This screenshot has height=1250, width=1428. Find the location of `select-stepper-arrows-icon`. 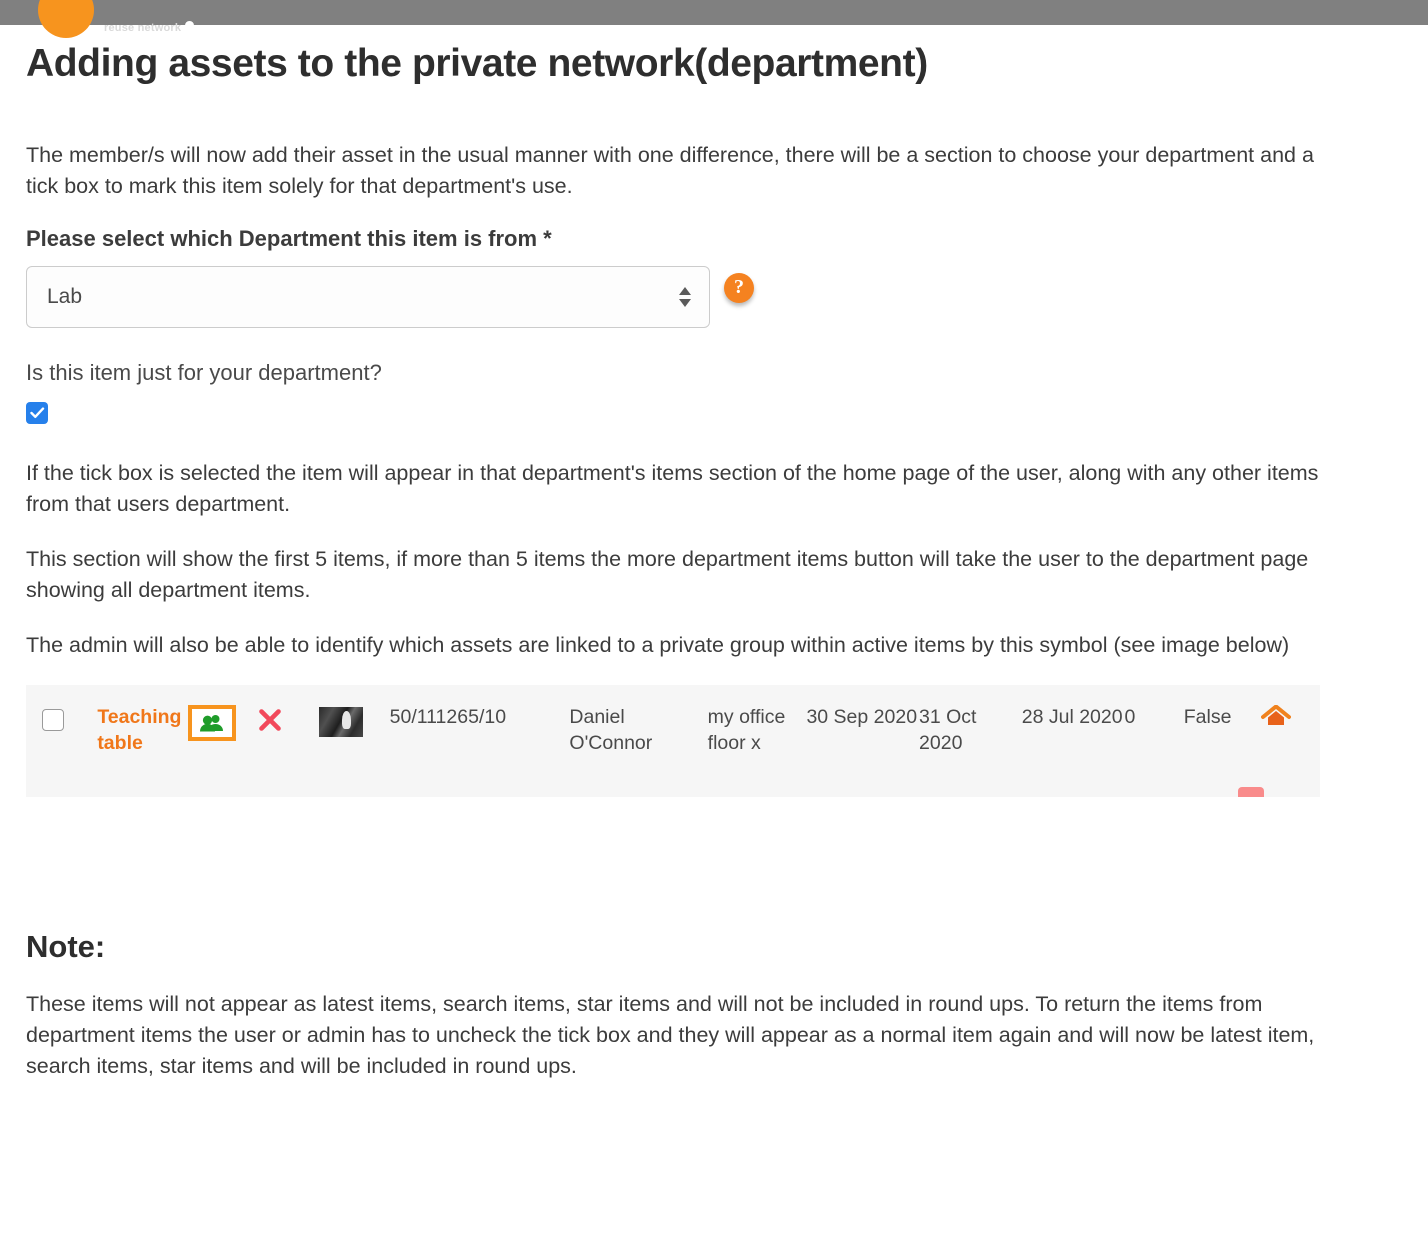

select-stepper-arrows-icon is located at coordinates (685, 296).